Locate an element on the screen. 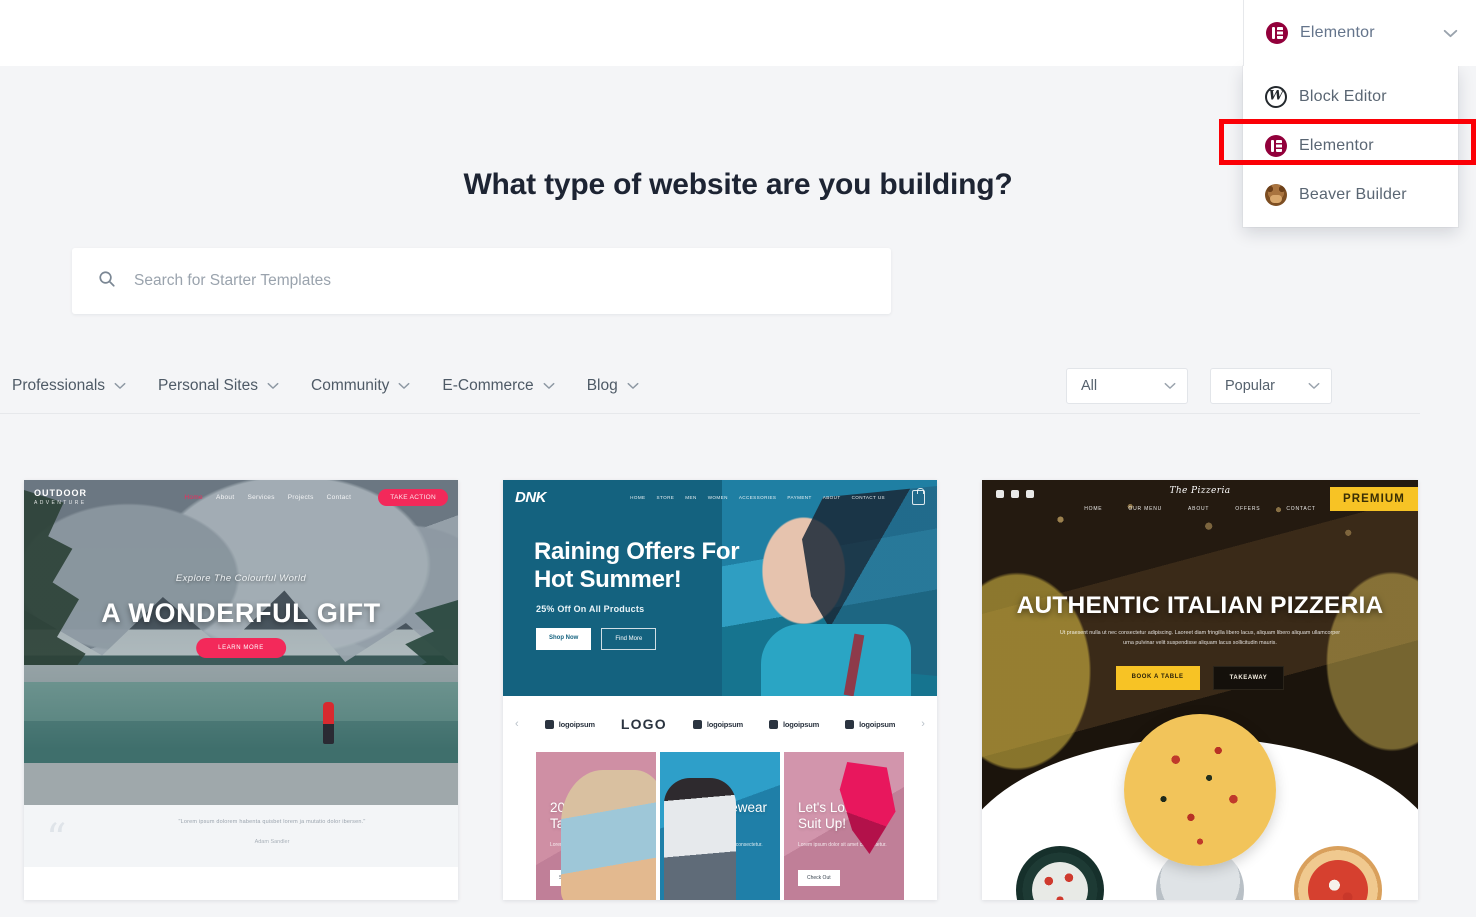 The image size is (1476, 917). sort-filter-value: Popular is located at coordinates (1250, 386).